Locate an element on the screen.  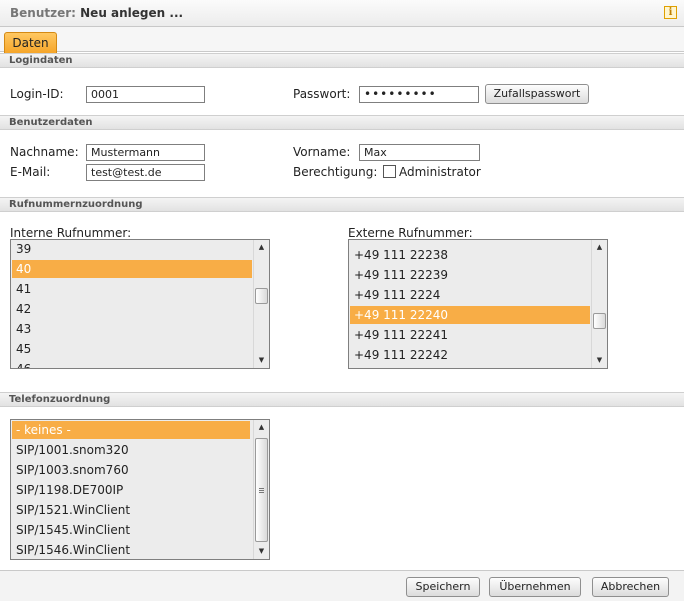
firstname-input: Max is located at coordinates (419, 152).